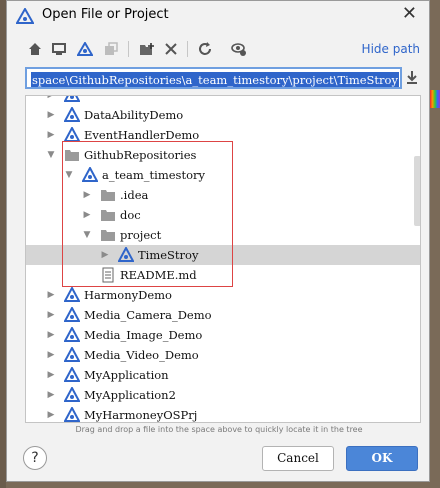 Image resolution: width=440 pixels, height=488 pixels. What do you see at coordinates (223, 355) in the screenshot?
I see `tree-row: ▶ Media_Video_Demo` at bounding box center [223, 355].